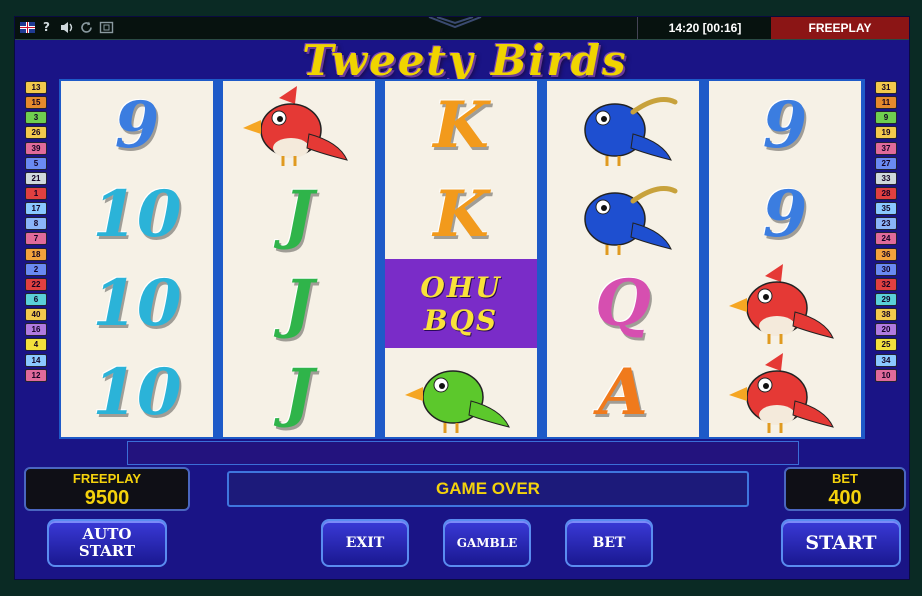  Describe the element at coordinates (461, 287) in the screenshot. I see `bonus-text: OHU` at that location.